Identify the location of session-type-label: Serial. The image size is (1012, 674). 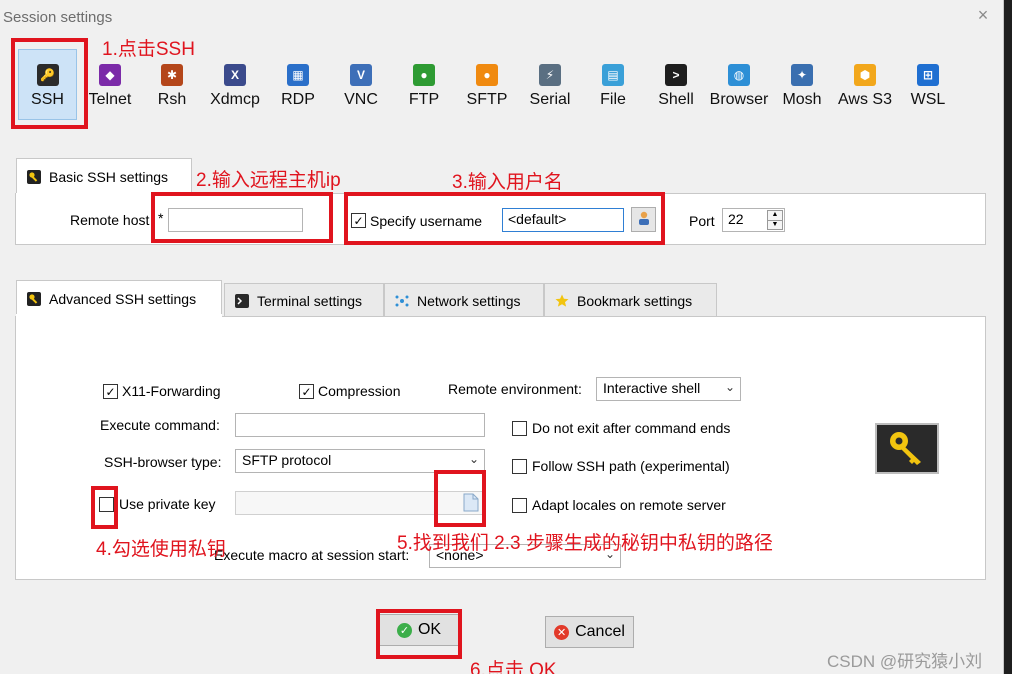
(550, 99).